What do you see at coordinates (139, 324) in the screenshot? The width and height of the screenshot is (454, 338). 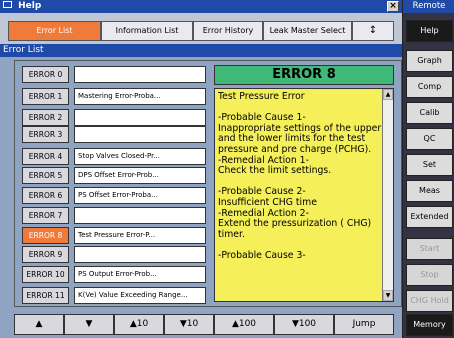 I see `up-10-button: ▲10` at bounding box center [139, 324].